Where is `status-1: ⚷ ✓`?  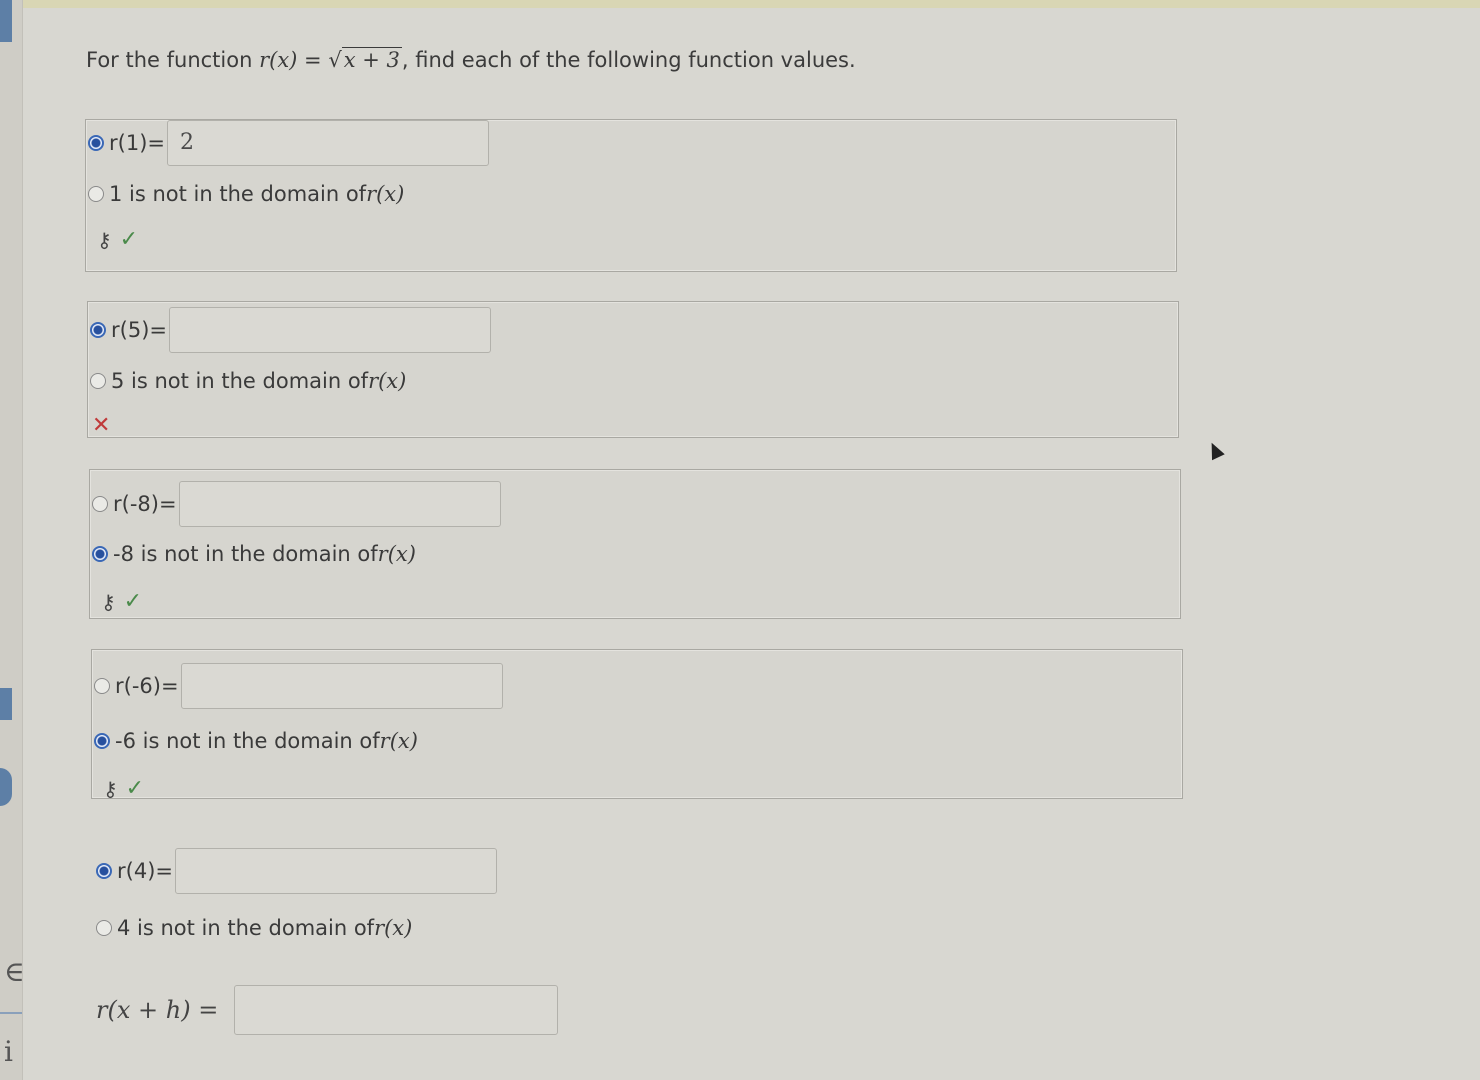
status-1: ⚷ ✓ is located at coordinates (117, 239).